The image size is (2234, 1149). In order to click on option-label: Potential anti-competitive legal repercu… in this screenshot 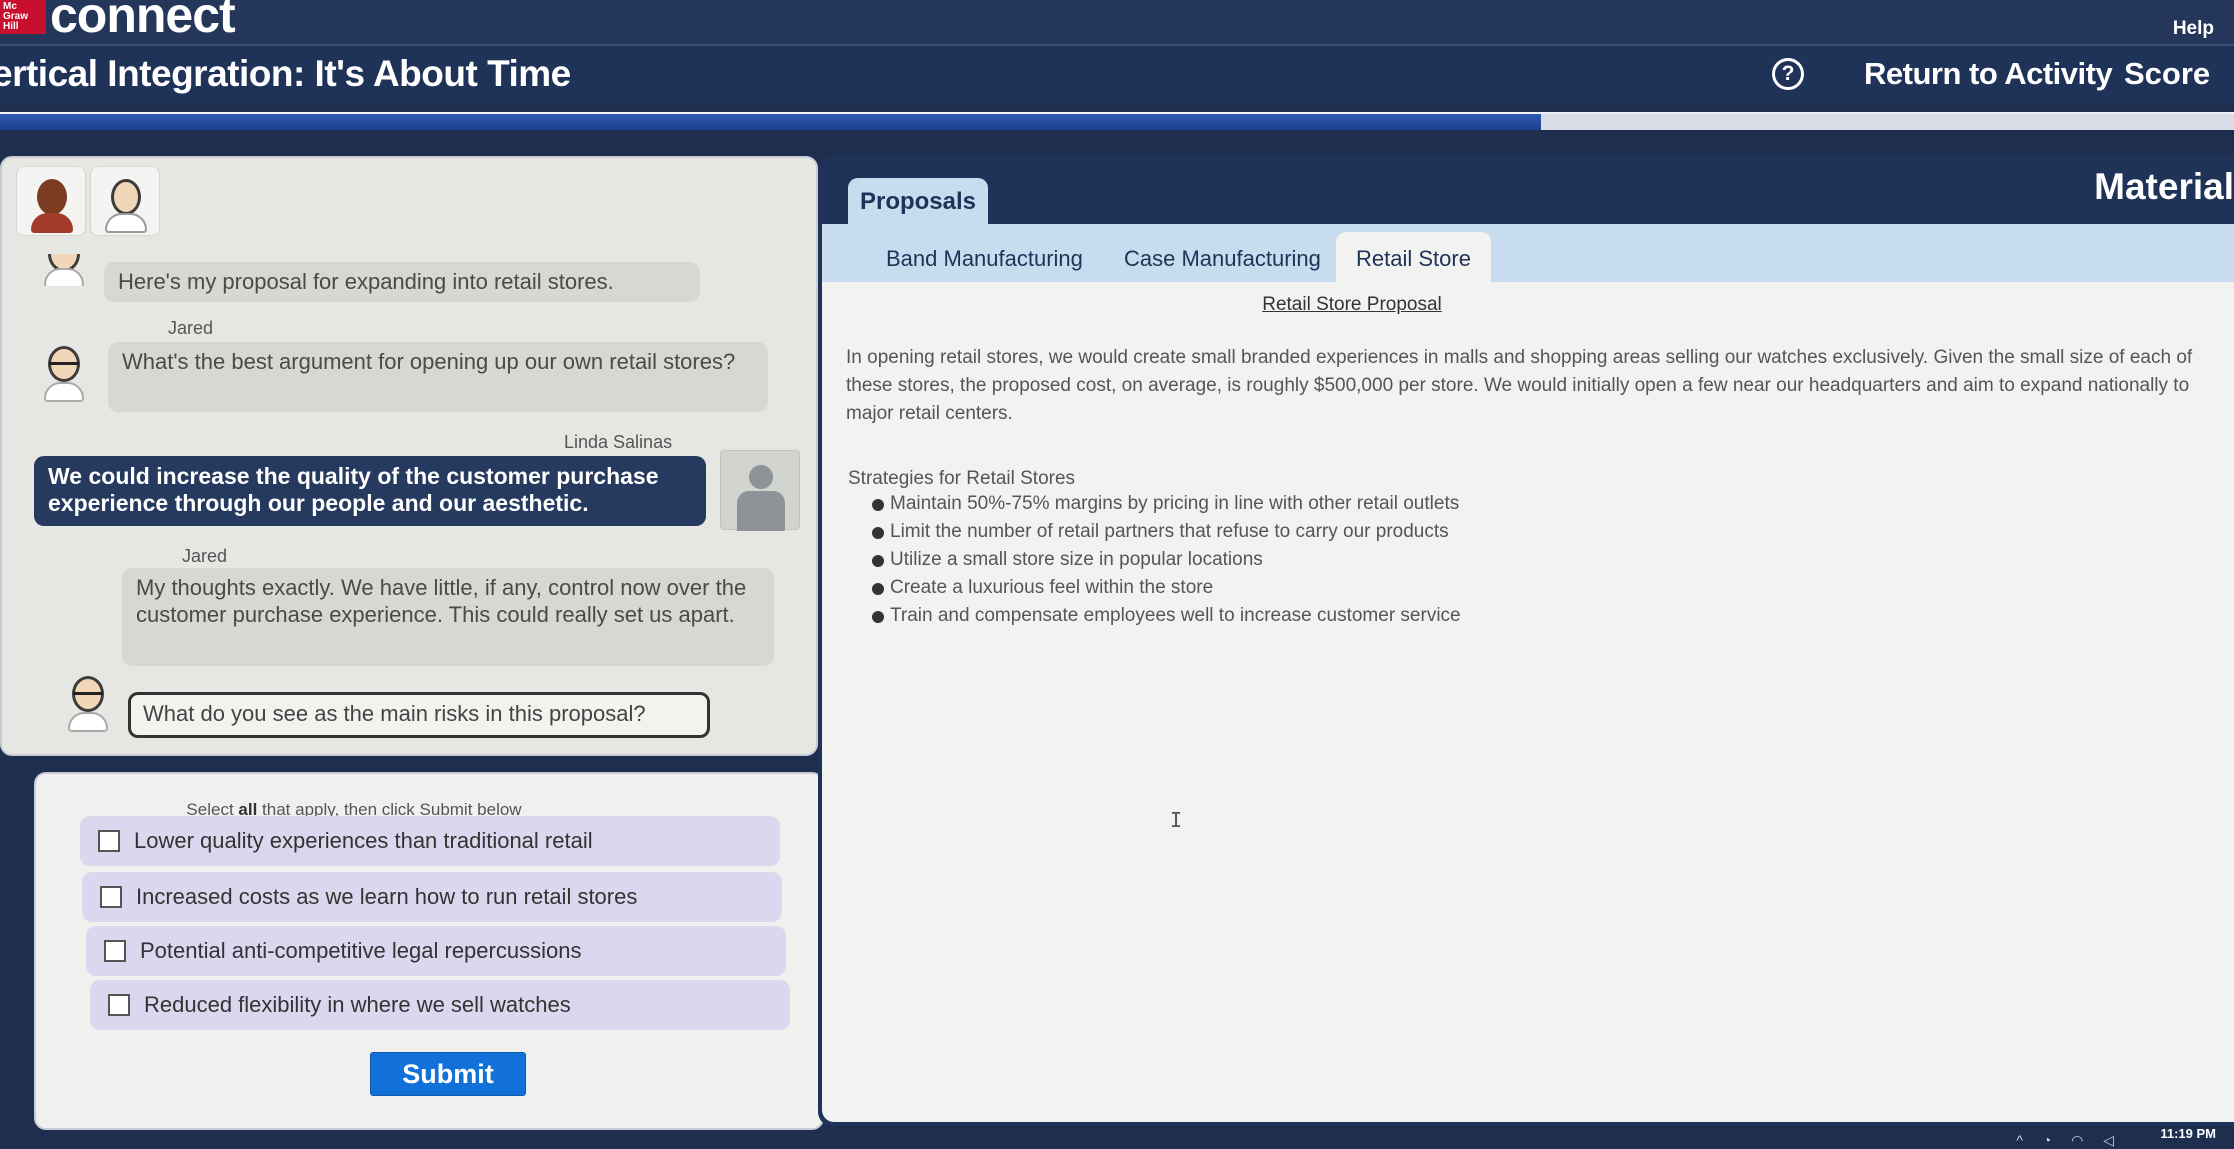, I will do `click(361, 950)`.